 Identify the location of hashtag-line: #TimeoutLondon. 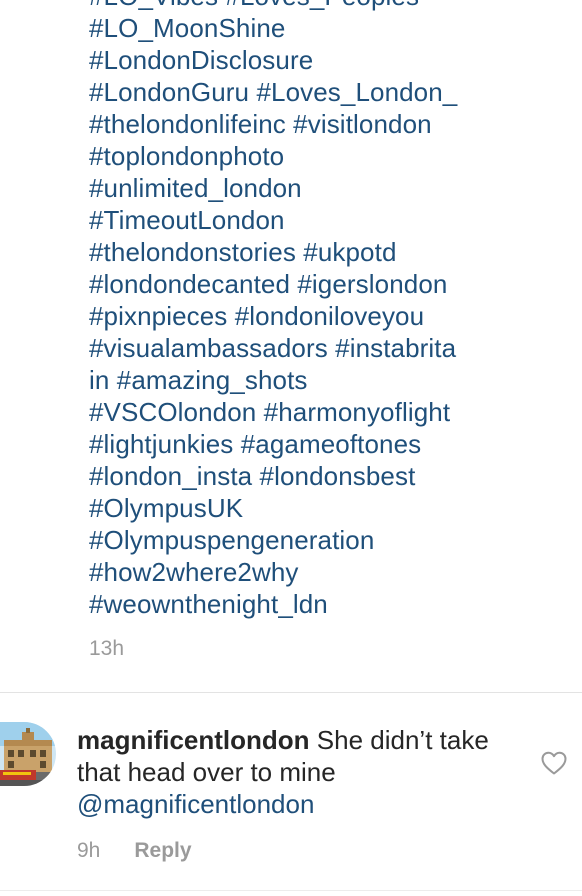
(324, 220).